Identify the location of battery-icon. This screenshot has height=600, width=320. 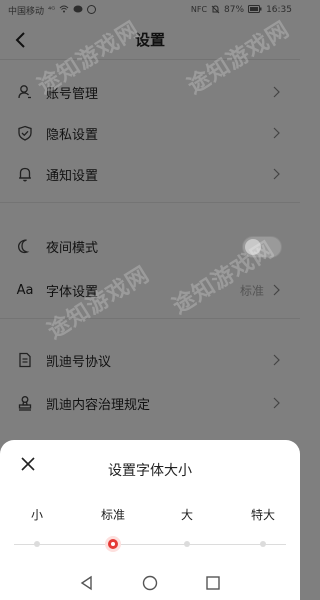
(255, 10).